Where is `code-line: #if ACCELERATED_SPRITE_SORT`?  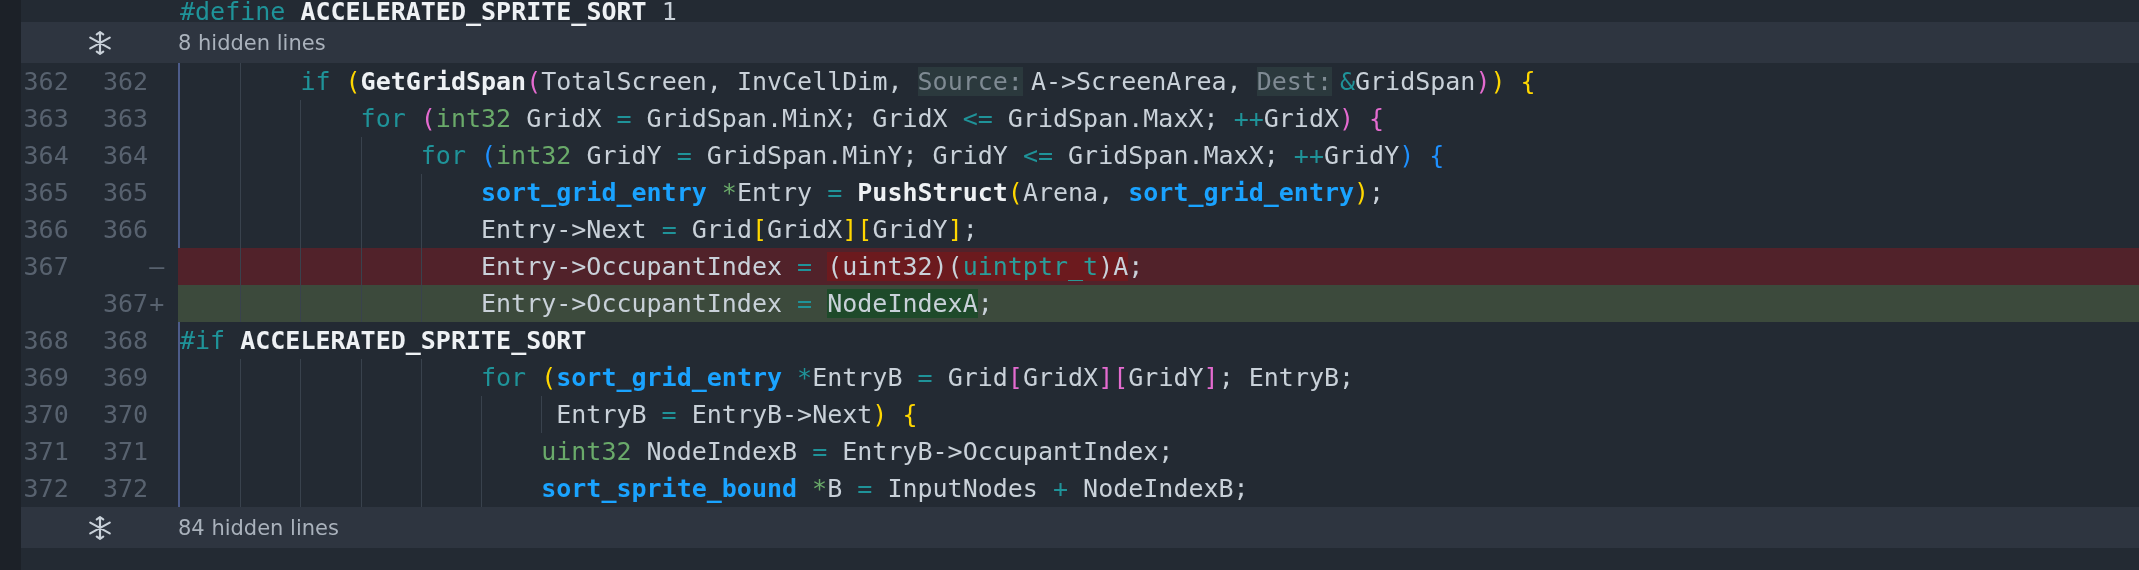
code-line: #if ACCELERATED_SPRITE_SORT is located at coordinates (383, 340).